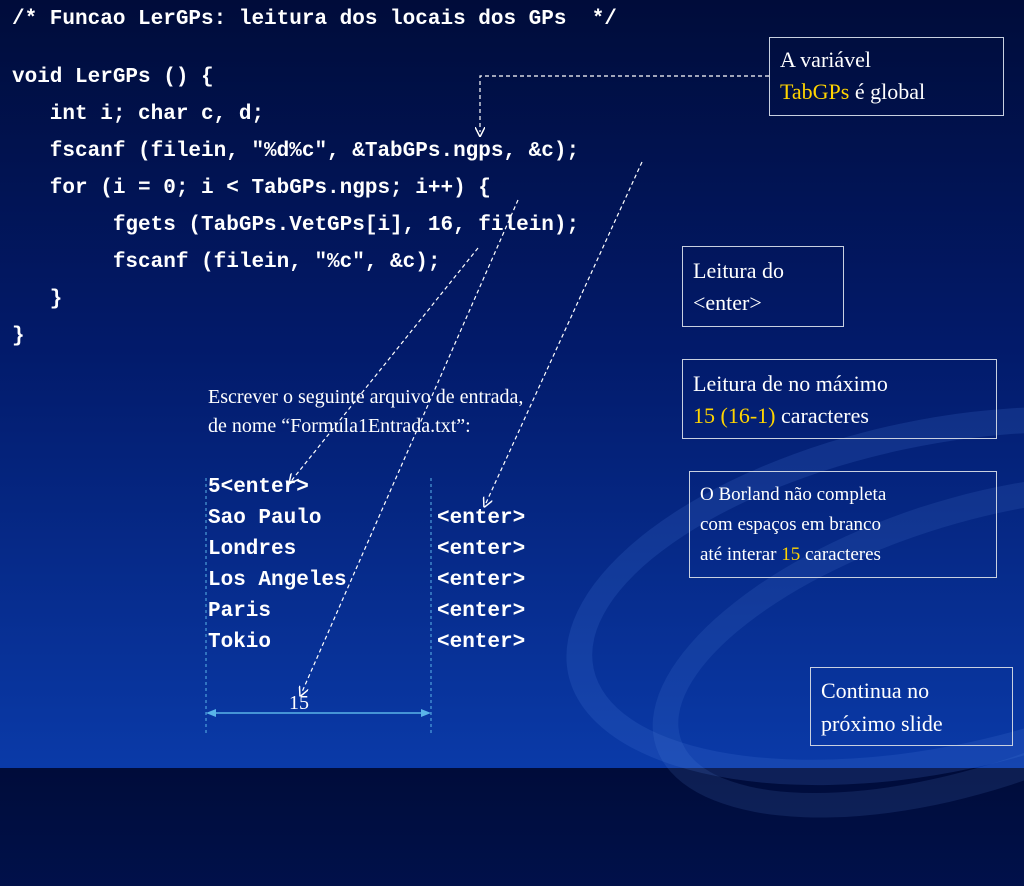 The height and width of the screenshot is (886, 1024). Describe the element at coordinates (385, 363) in the screenshot. I see `arrow-first-enter` at that location.